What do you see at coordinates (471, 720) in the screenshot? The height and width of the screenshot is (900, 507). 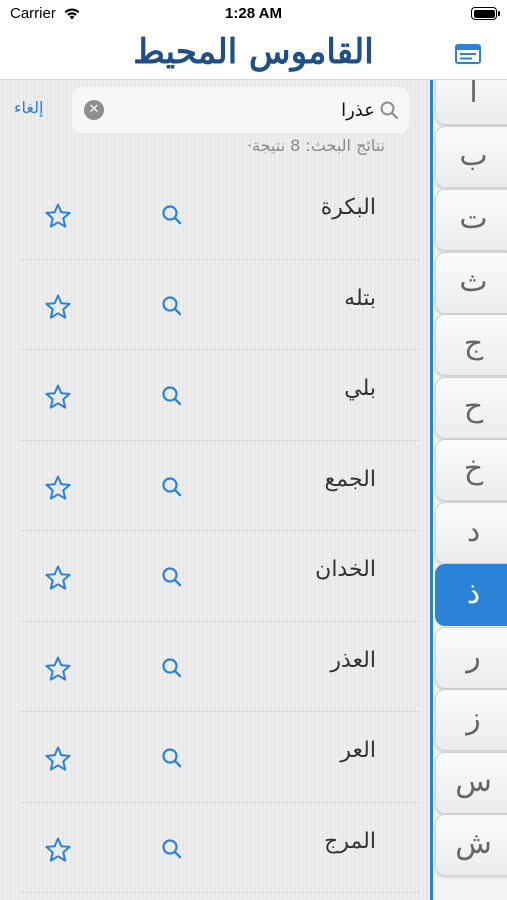 I see `letter-tab: ز` at bounding box center [471, 720].